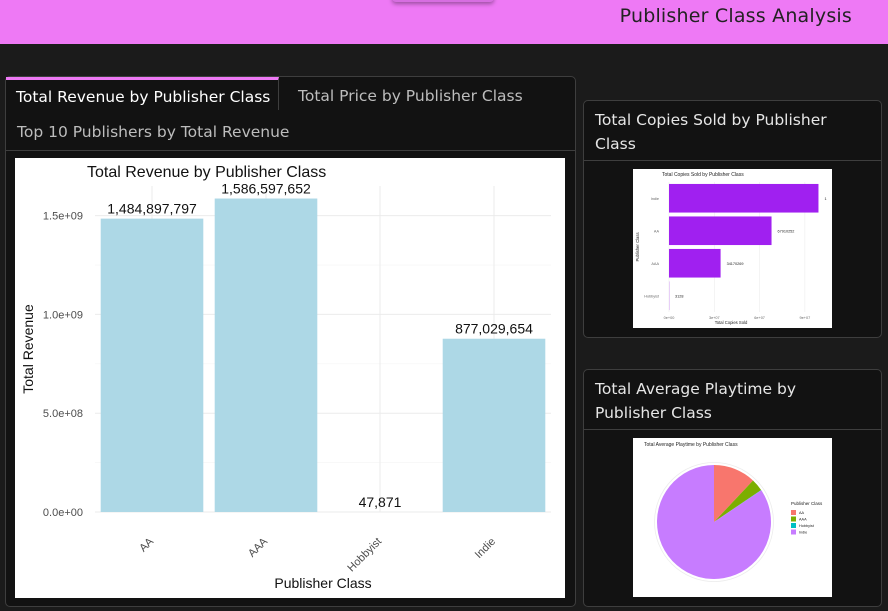 This screenshot has width=888, height=611. Describe the element at coordinates (266, 189) in the screenshot. I see `data-label: 1,586,597,652` at that location.